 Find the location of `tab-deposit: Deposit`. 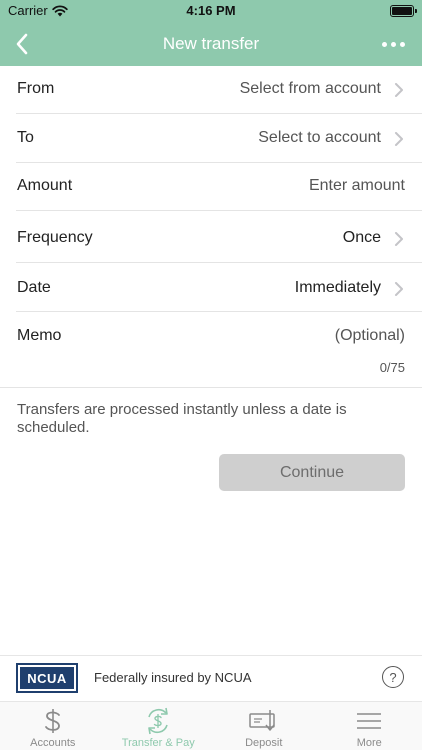

tab-deposit: Deposit is located at coordinates (264, 726).